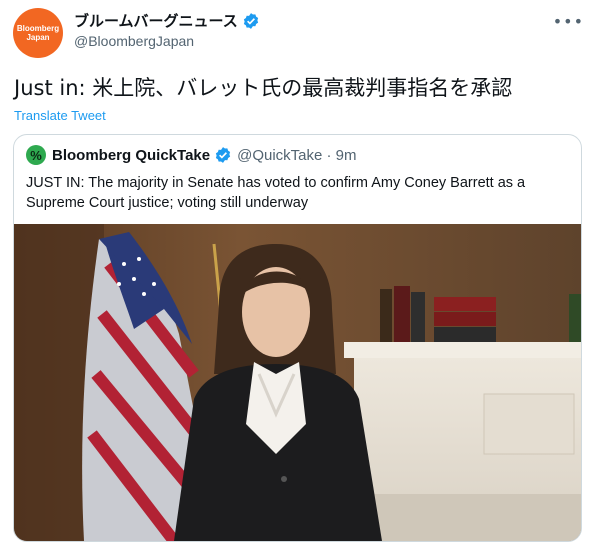 The width and height of the screenshot is (600, 551). I want to click on author-display-name-row: ブルームバーグニュース, so click(167, 20).